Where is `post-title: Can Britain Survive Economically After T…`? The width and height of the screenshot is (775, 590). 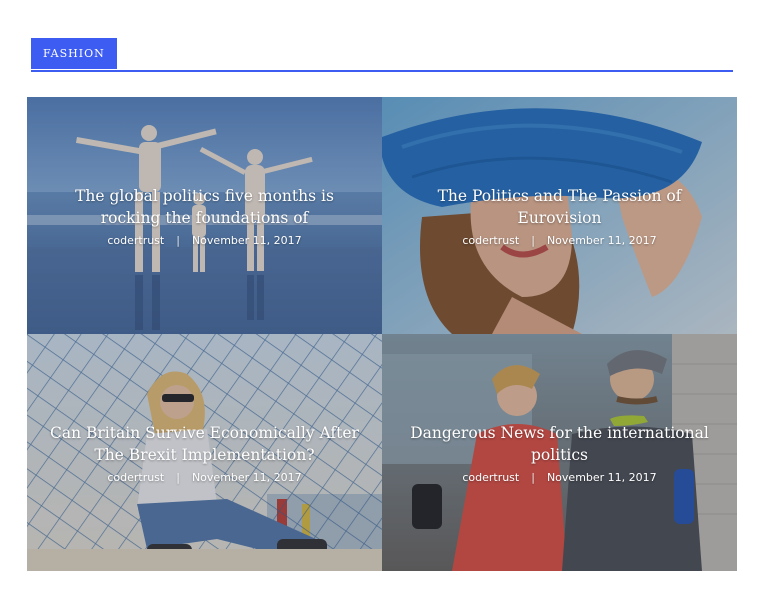
post-title: Can Britain Survive Economically After T… is located at coordinates (204, 444).